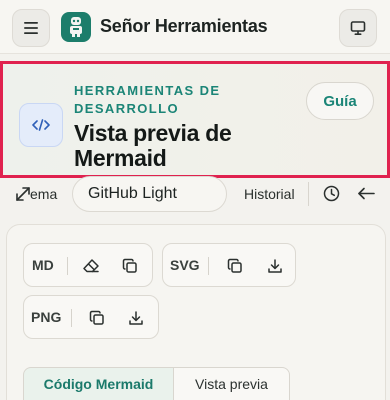 The width and height of the screenshot is (390, 400). I want to click on svg-label: SVG, so click(185, 265).